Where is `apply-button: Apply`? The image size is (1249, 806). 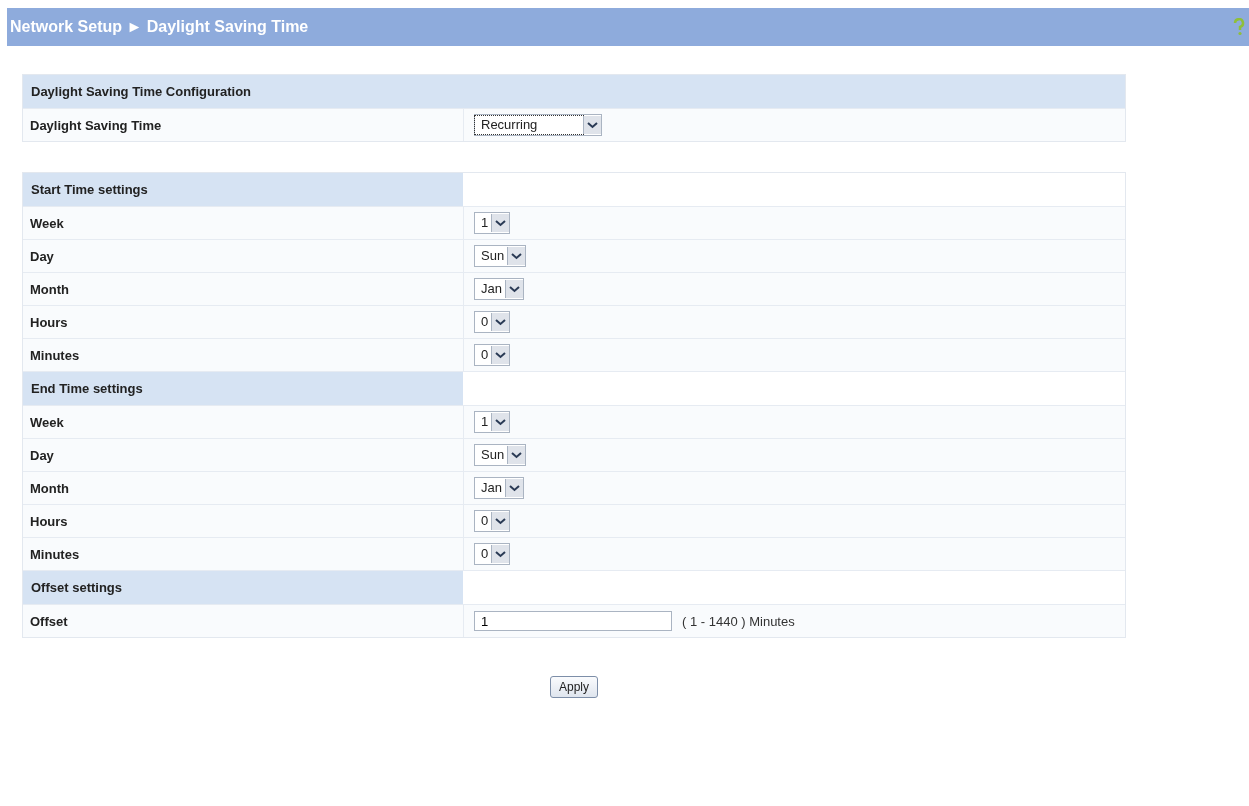
apply-button: Apply is located at coordinates (574, 687).